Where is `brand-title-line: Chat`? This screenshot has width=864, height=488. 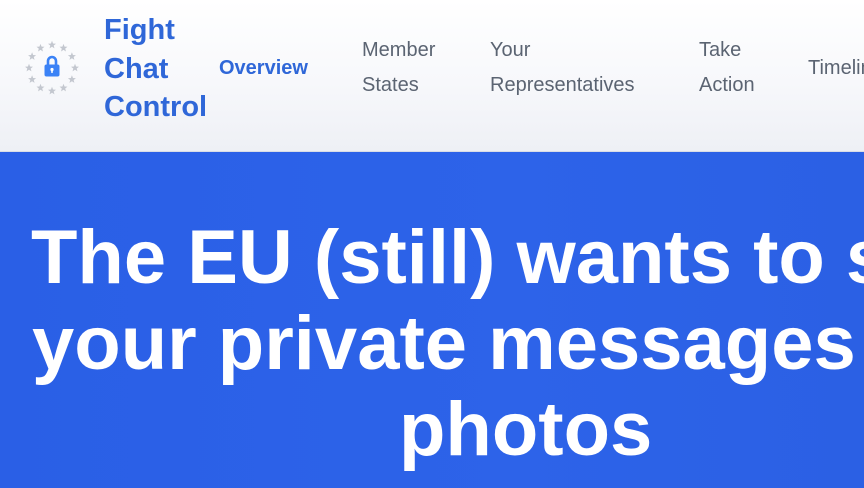
brand-title-line: Chat is located at coordinates (136, 68).